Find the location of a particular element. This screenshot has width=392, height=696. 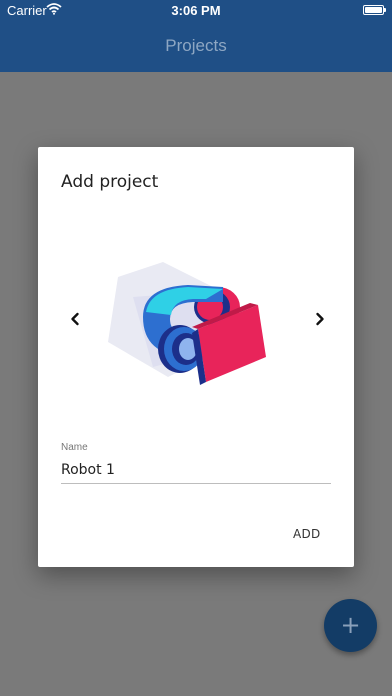

page-title: Projects is located at coordinates (196, 45).